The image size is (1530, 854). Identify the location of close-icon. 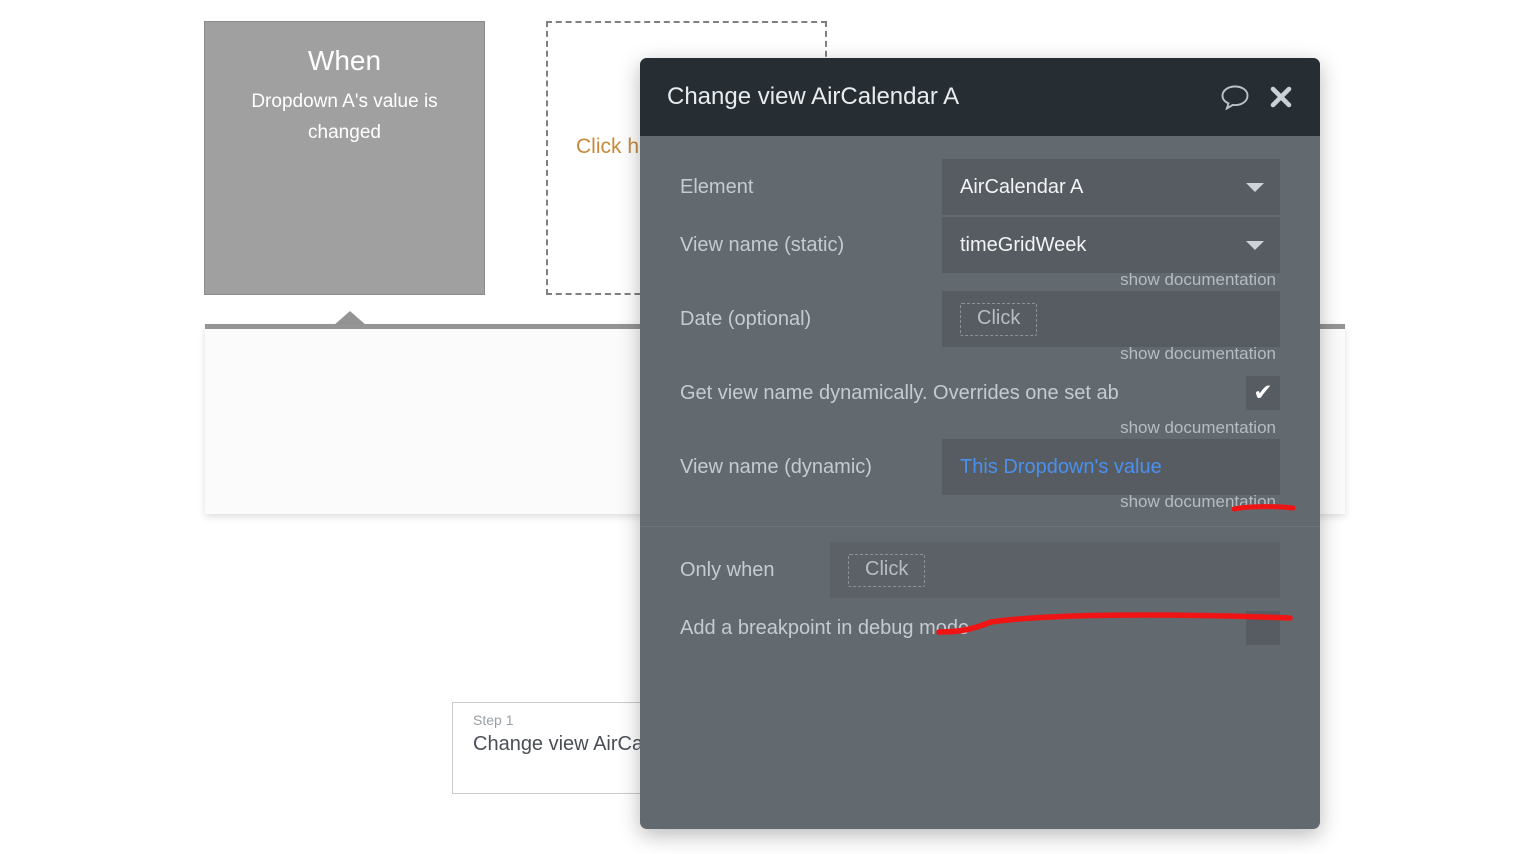
(1281, 97).